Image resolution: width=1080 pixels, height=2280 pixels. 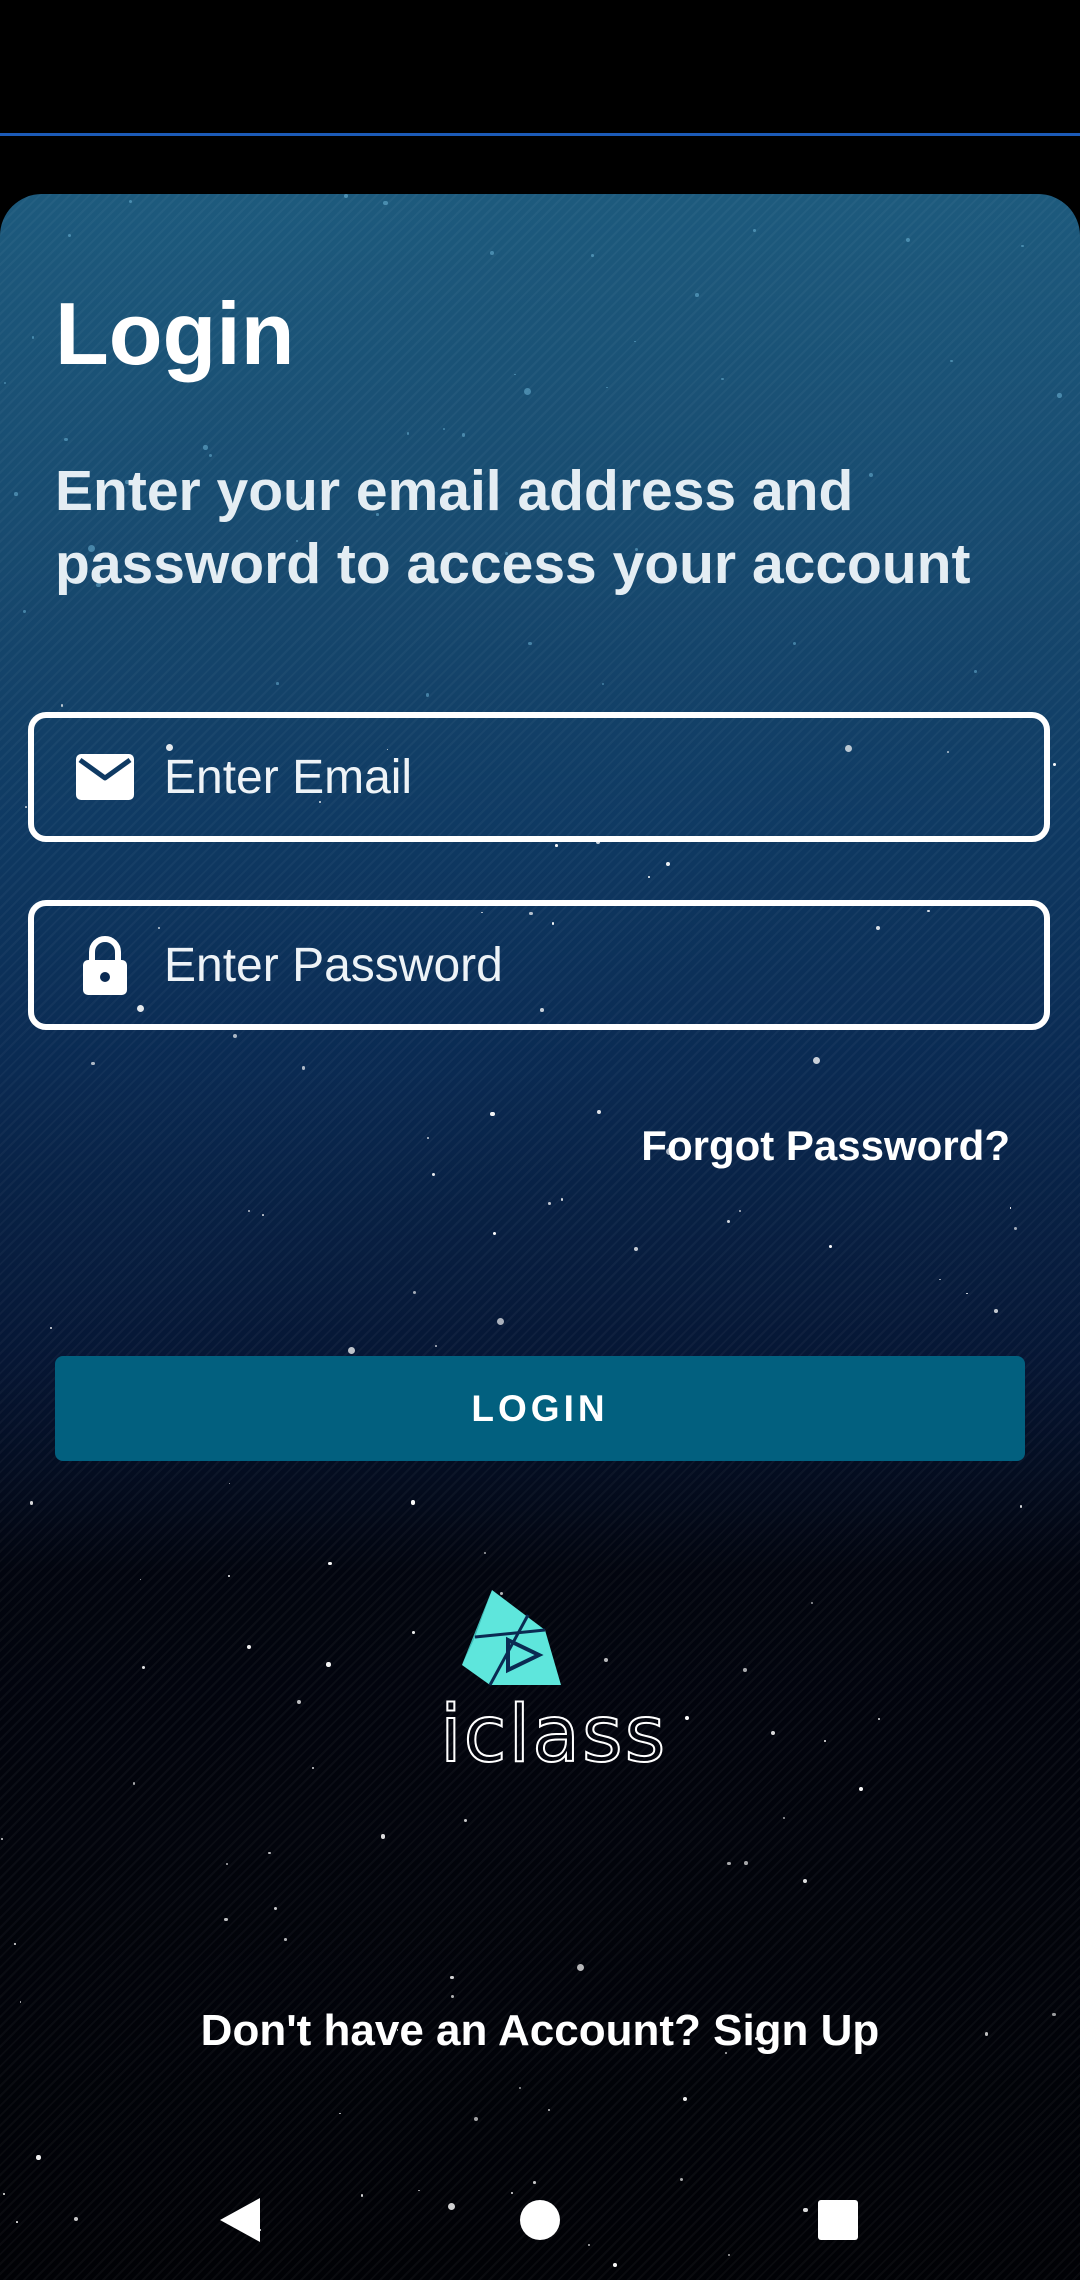 What do you see at coordinates (838, 2220) in the screenshot?
I see `recents-icon` at bounding box center [838, 2220].